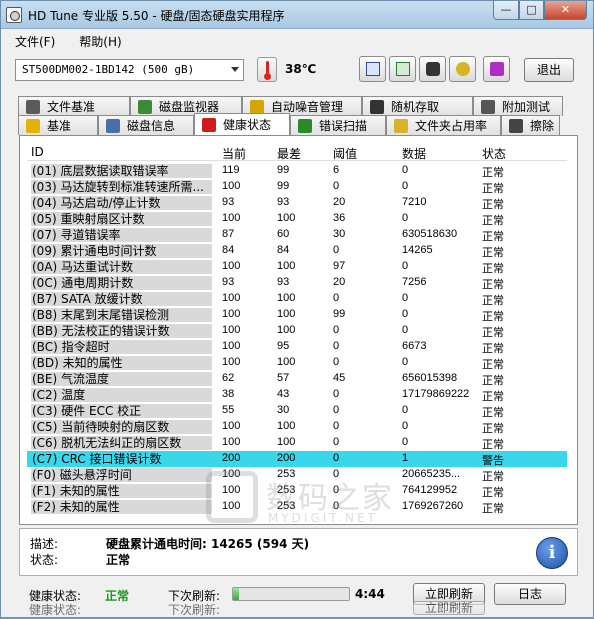 The image size is (594, 619). What do you see at coordinates (228, 202) in the screenshot?
I see `current-value: 93` at bounding box center [228, 202].